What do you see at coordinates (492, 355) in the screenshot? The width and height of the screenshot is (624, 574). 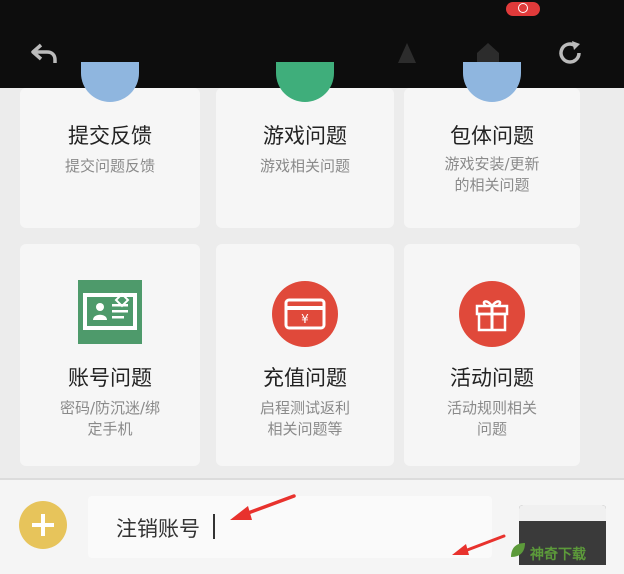 I see `card-event-issues: 活动问题 活动规则相关 问题` at bounding box center [492, 355].